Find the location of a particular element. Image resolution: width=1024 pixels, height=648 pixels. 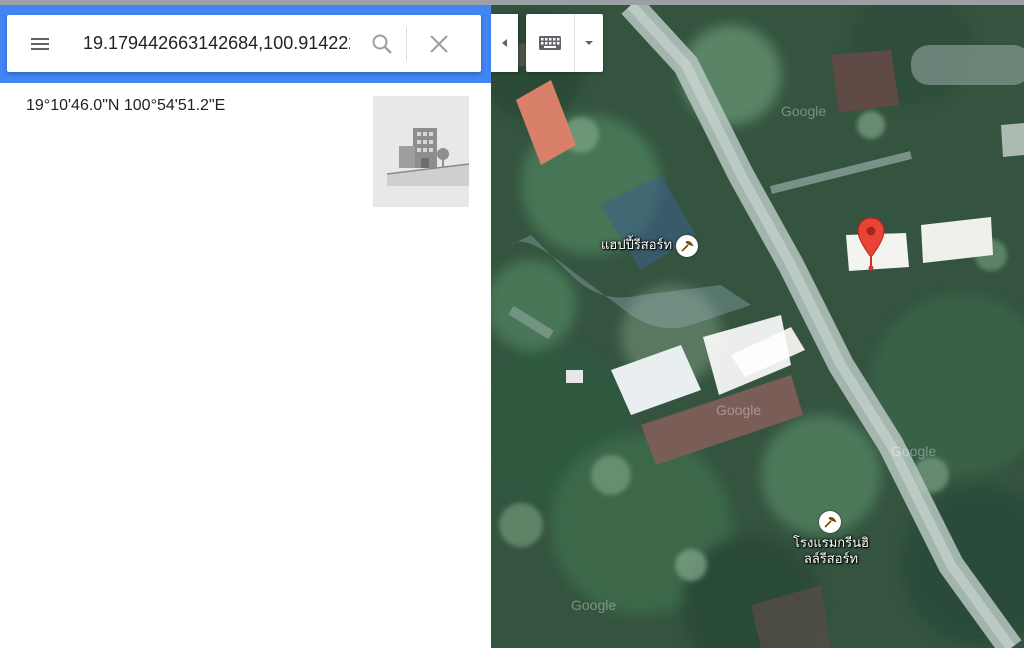

search-input is located at coordinates (215, 43).